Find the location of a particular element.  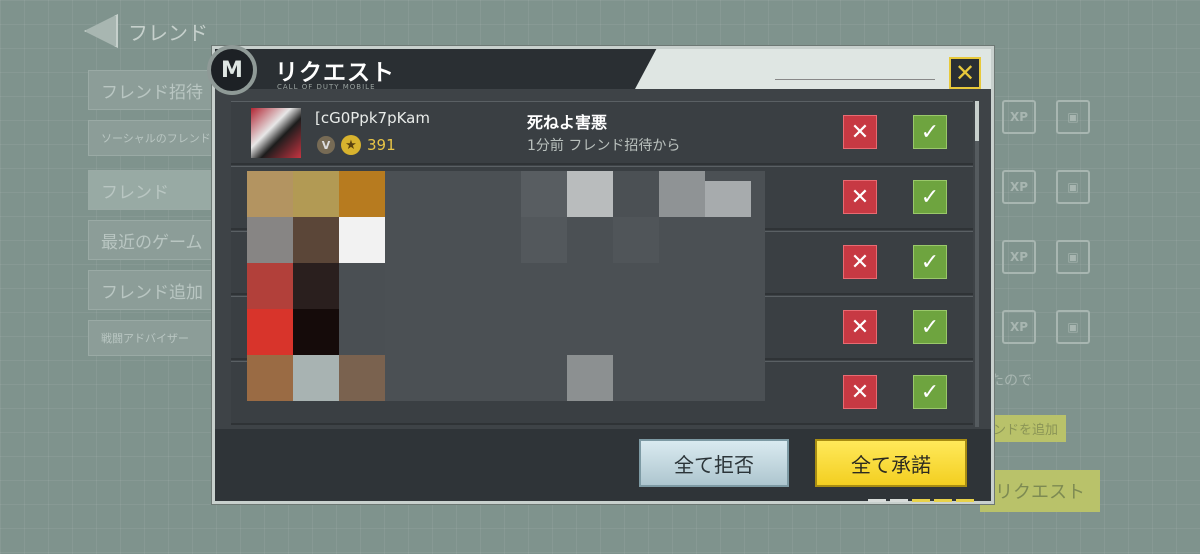

back-arrow-icon is located at coordinates (101, 31).